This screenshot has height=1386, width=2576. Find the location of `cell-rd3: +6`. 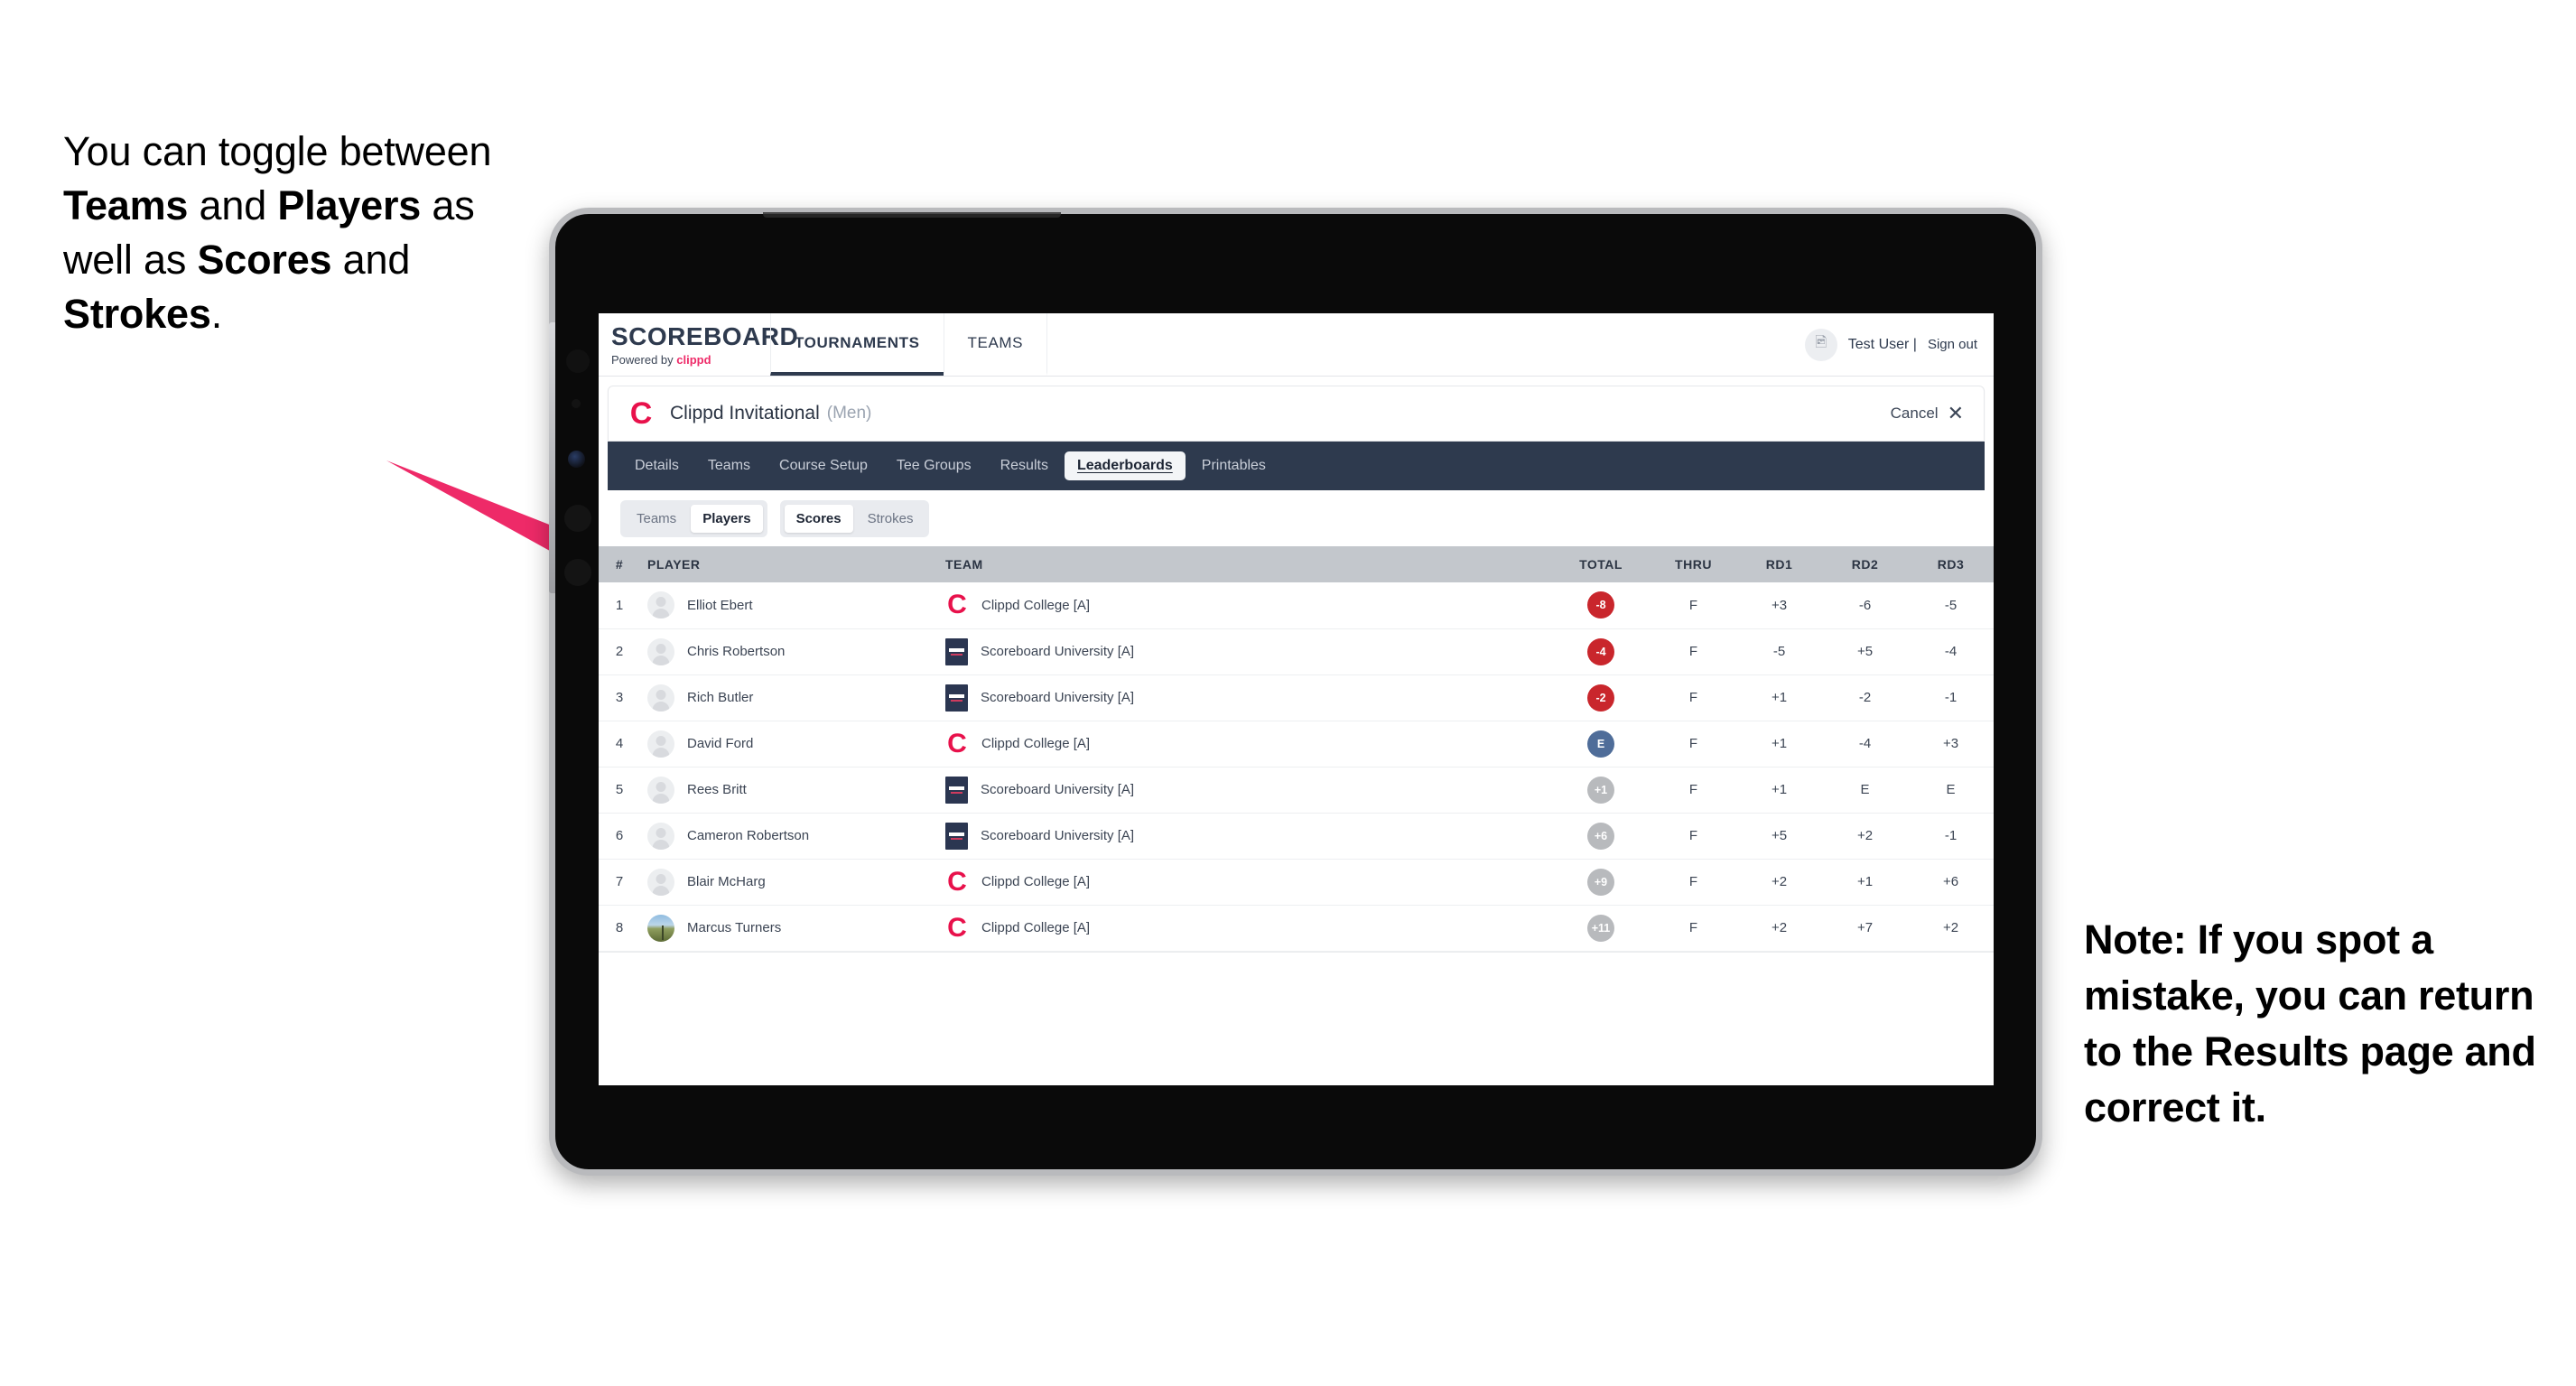

cell-rd3: +6 is located at coordinates (1950, 882).